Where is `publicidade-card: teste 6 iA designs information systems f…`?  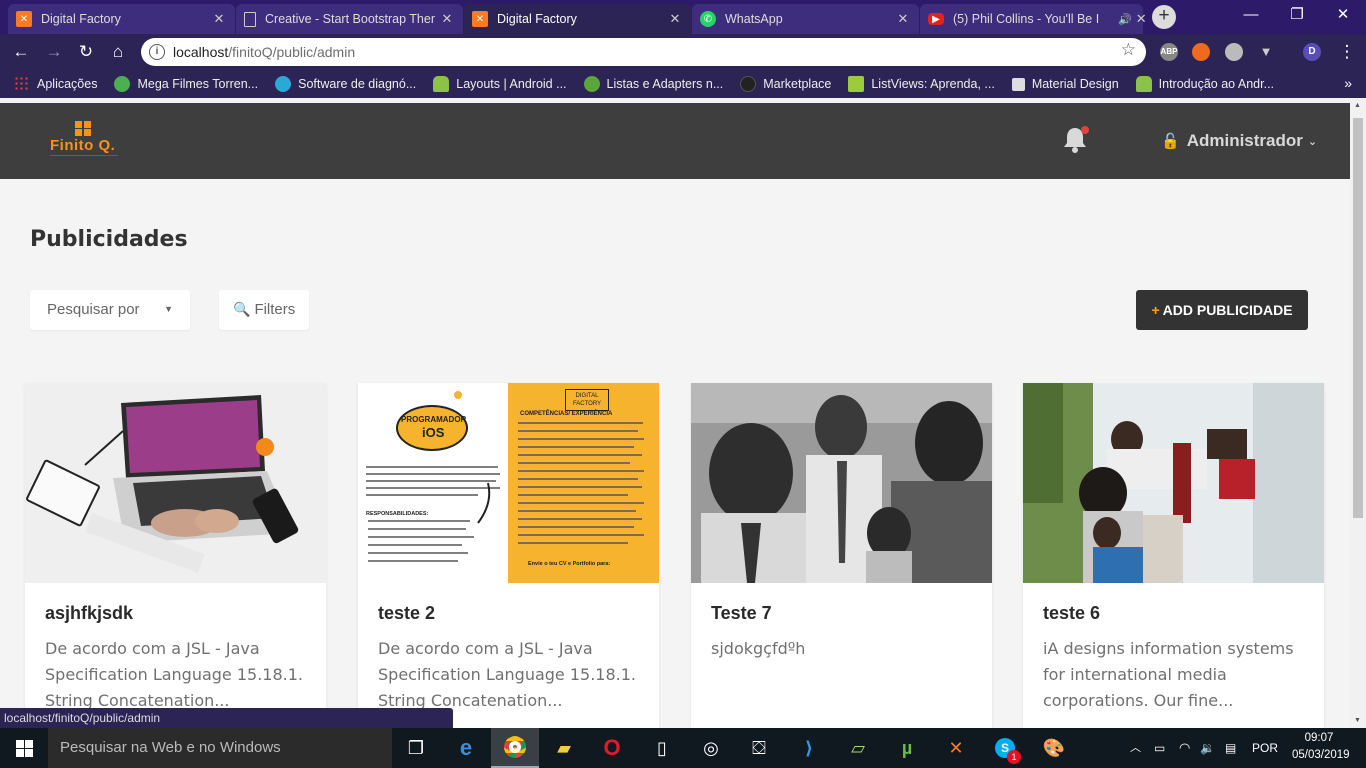
publicidade-card: teste 6 iA designs information systems f… is located at coordinates (1173, 555).